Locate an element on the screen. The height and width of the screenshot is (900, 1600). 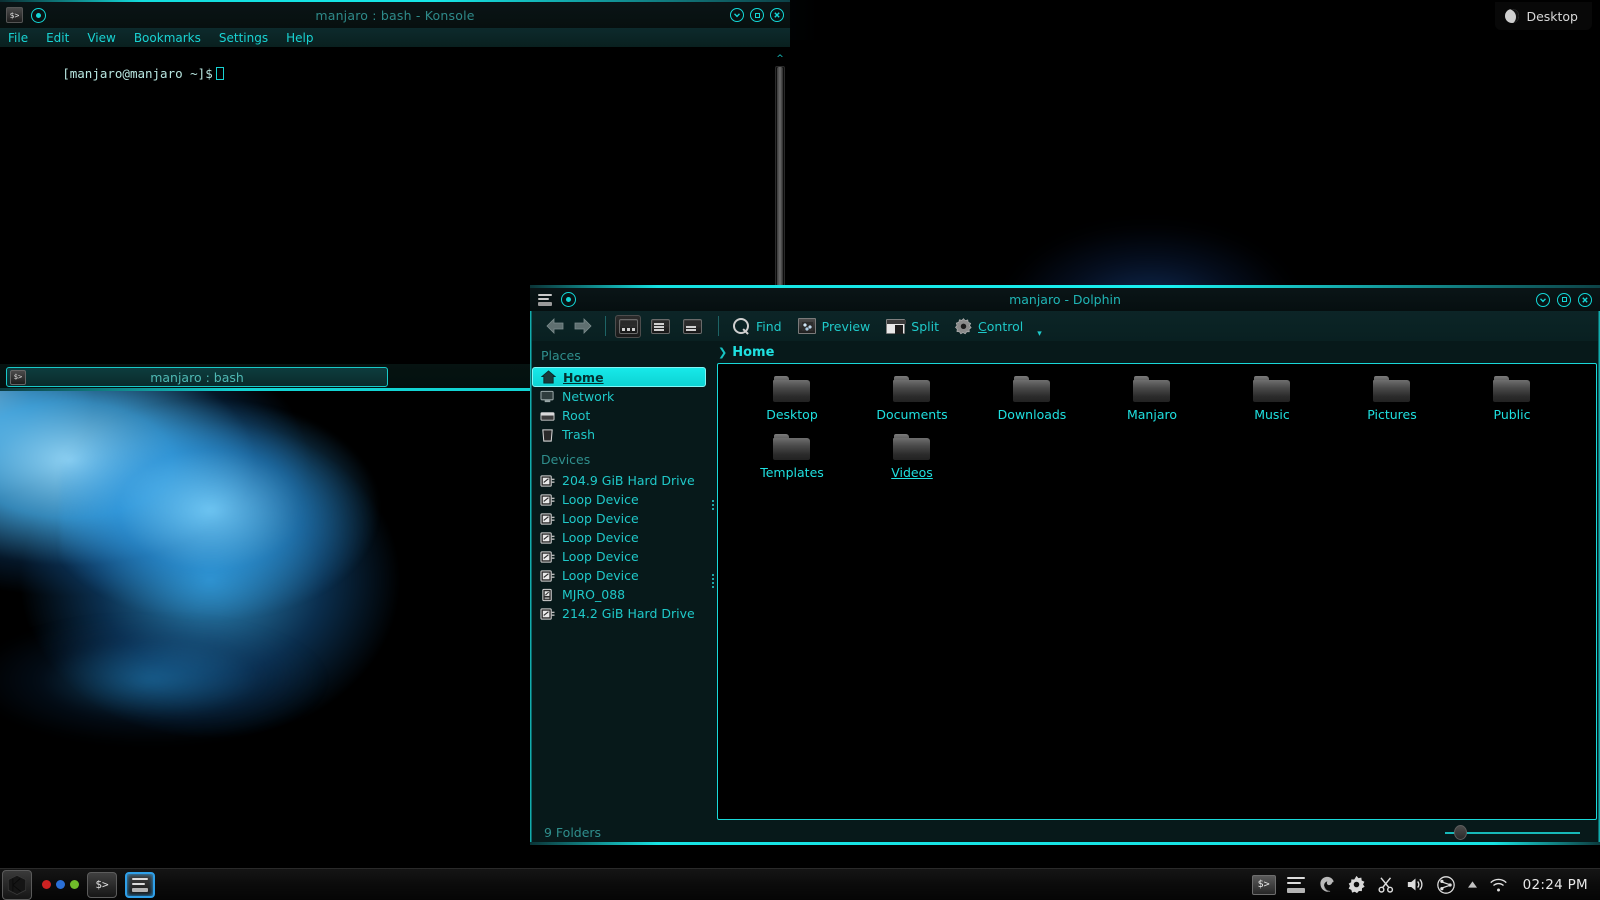
icons-view-icon is located at coordinates (628, 326).